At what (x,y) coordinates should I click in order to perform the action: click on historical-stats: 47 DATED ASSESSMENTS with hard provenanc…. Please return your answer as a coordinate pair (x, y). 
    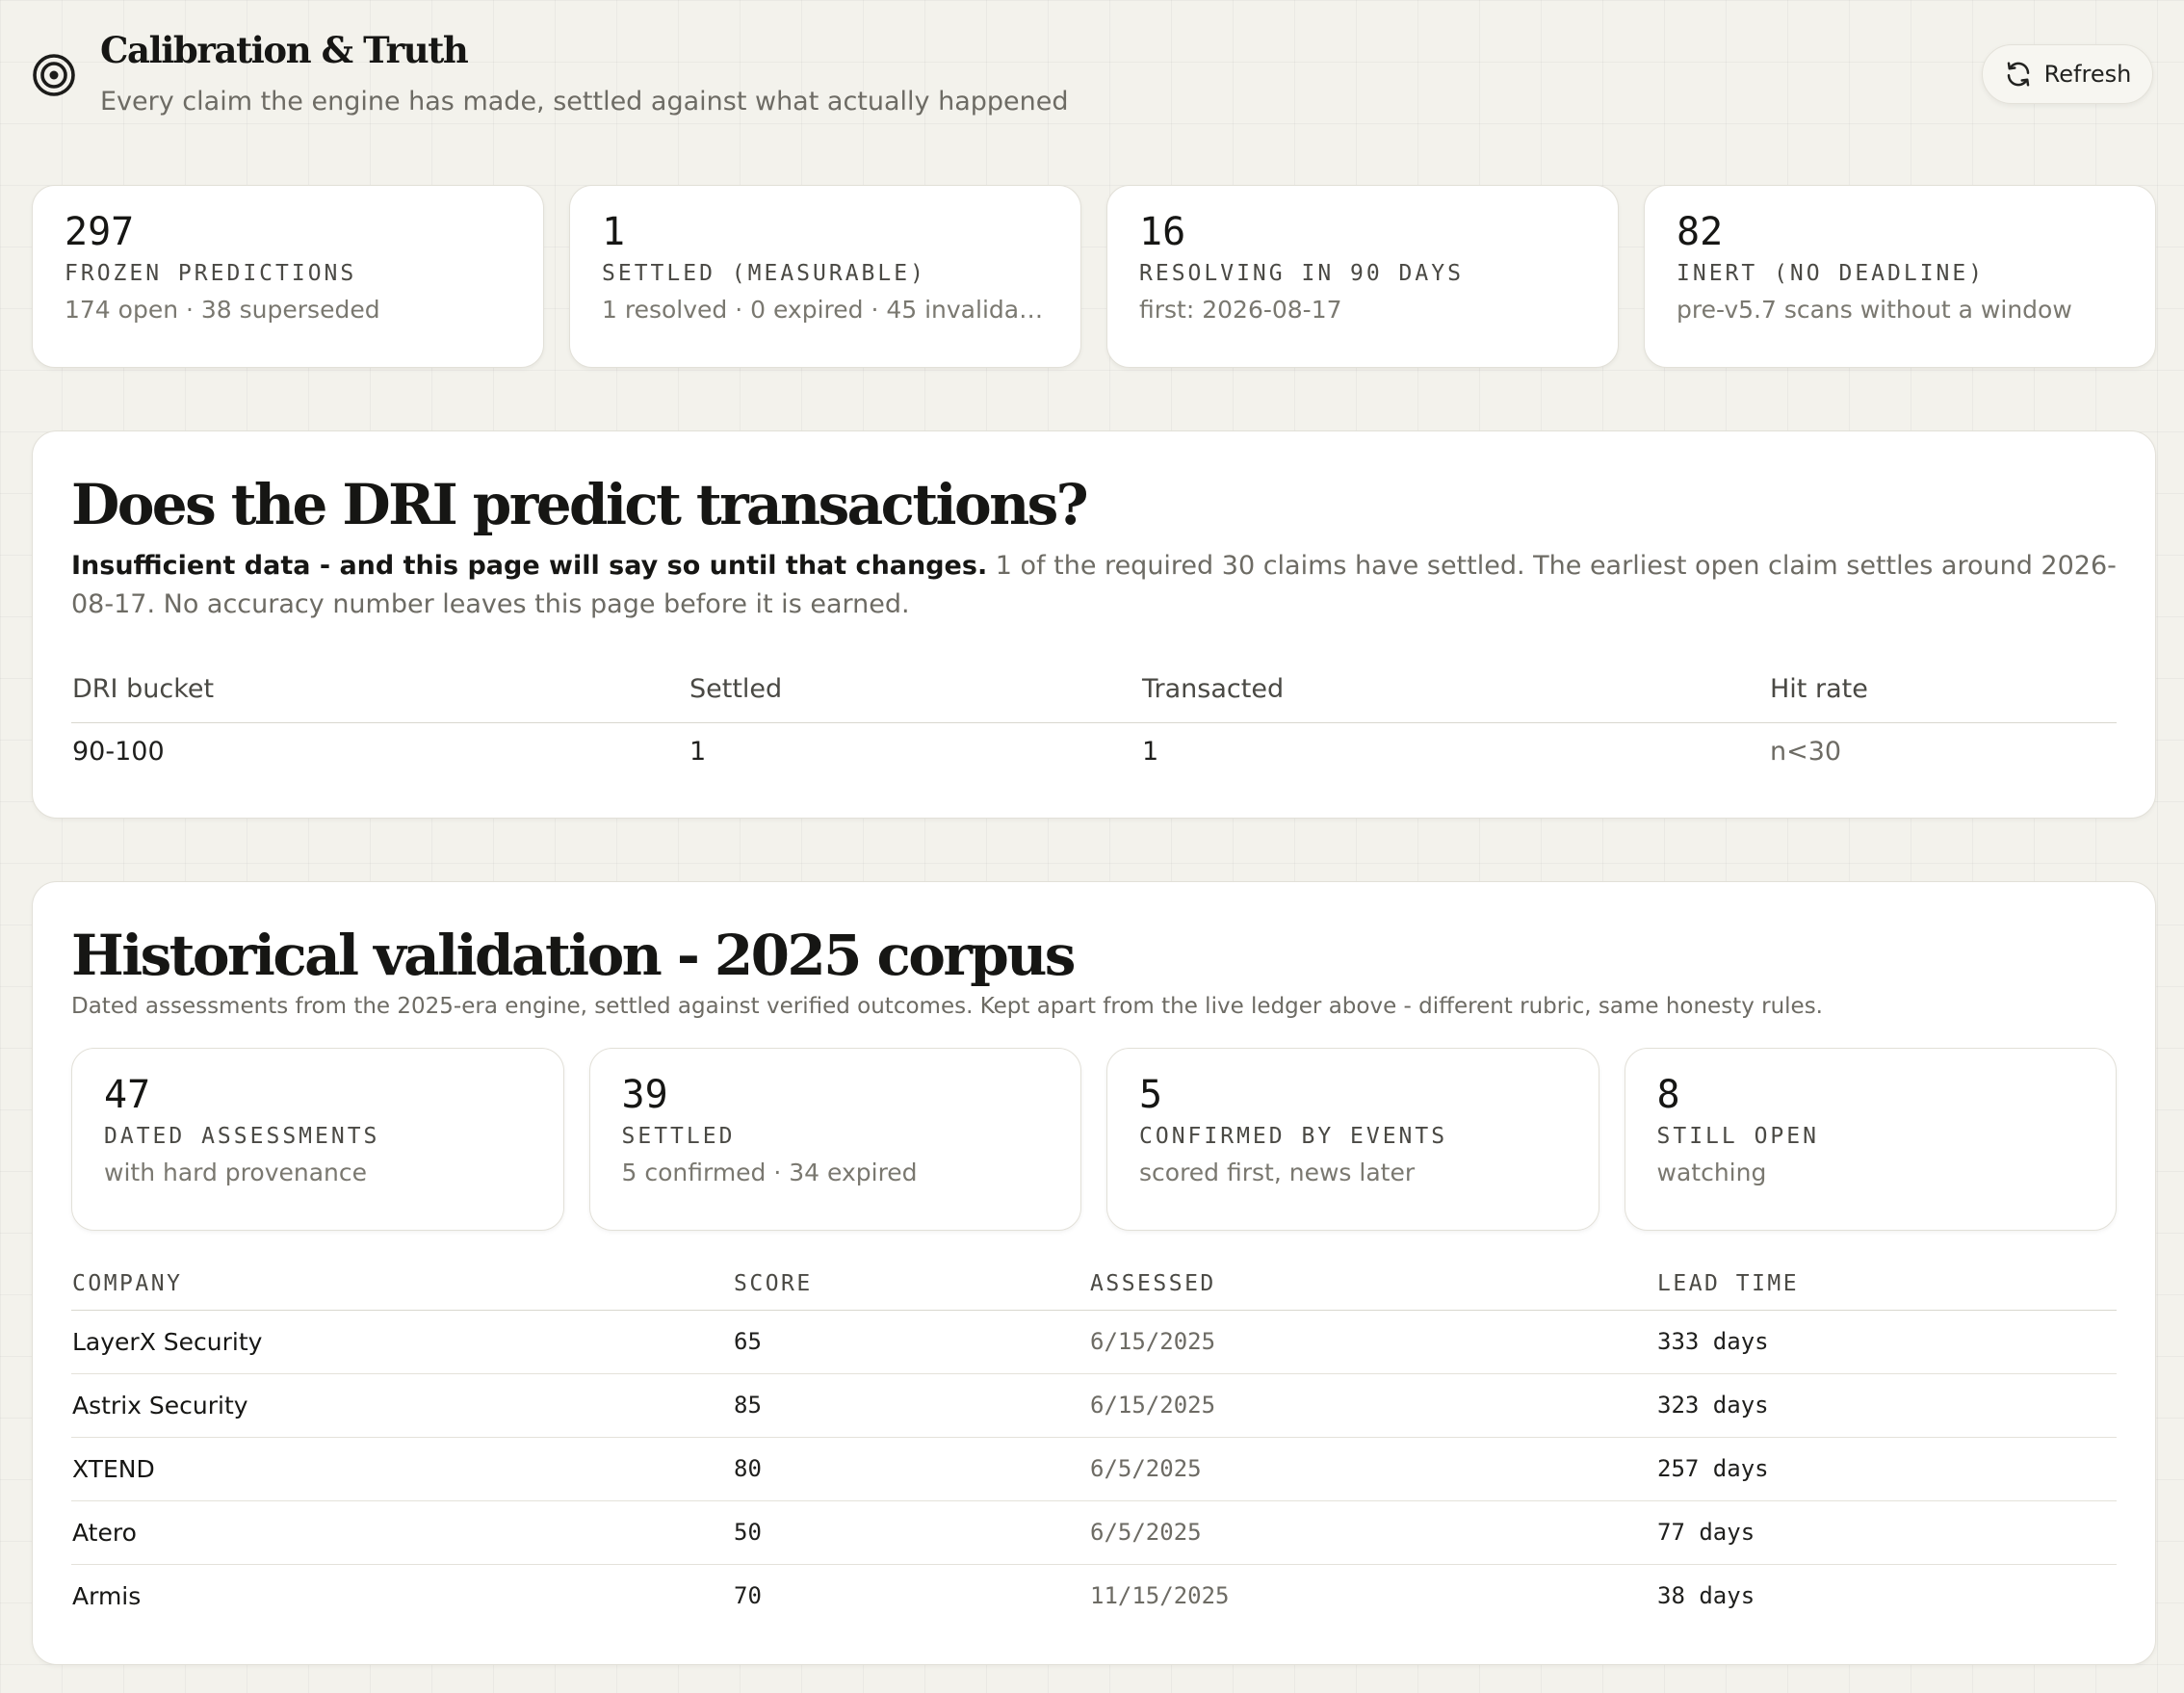
    Looking at the image, I should click on (1094, 1139).